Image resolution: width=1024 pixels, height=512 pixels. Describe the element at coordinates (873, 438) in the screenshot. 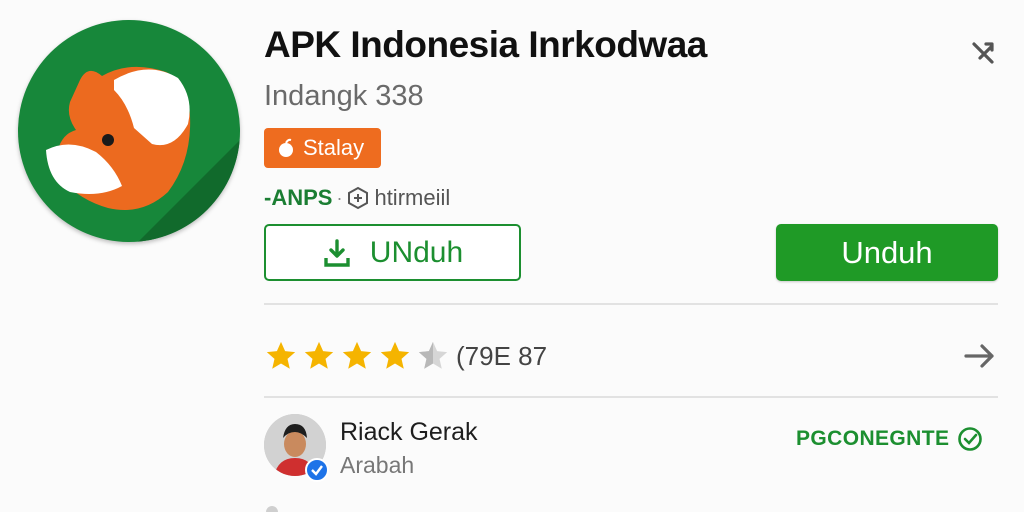

I see `status-label: PGCONEGNTE` at that location.